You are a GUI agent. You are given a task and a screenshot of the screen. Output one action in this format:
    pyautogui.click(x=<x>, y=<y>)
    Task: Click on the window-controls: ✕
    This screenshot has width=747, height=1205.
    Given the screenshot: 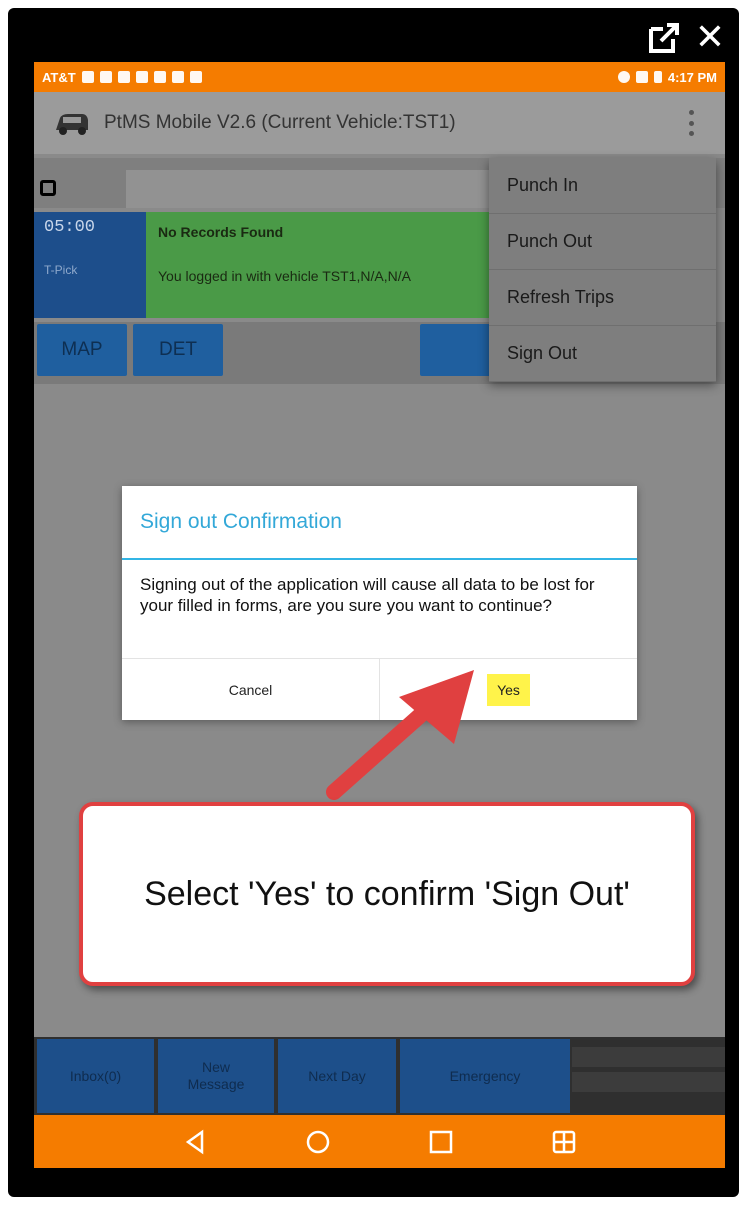 What is the action you would take?
    pyautogui.click(x=686, y=38)
    